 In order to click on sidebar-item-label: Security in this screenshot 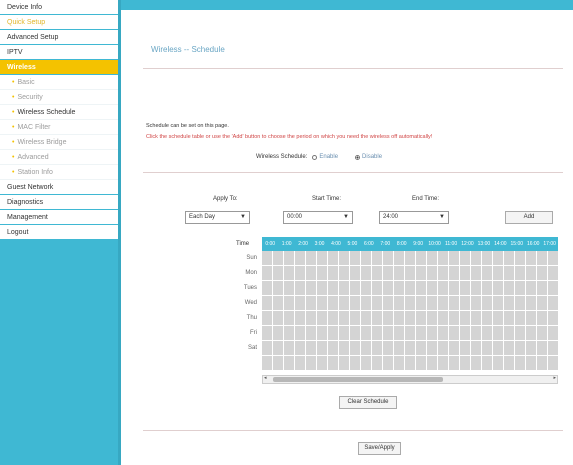, I will do `click(30, 97)`.